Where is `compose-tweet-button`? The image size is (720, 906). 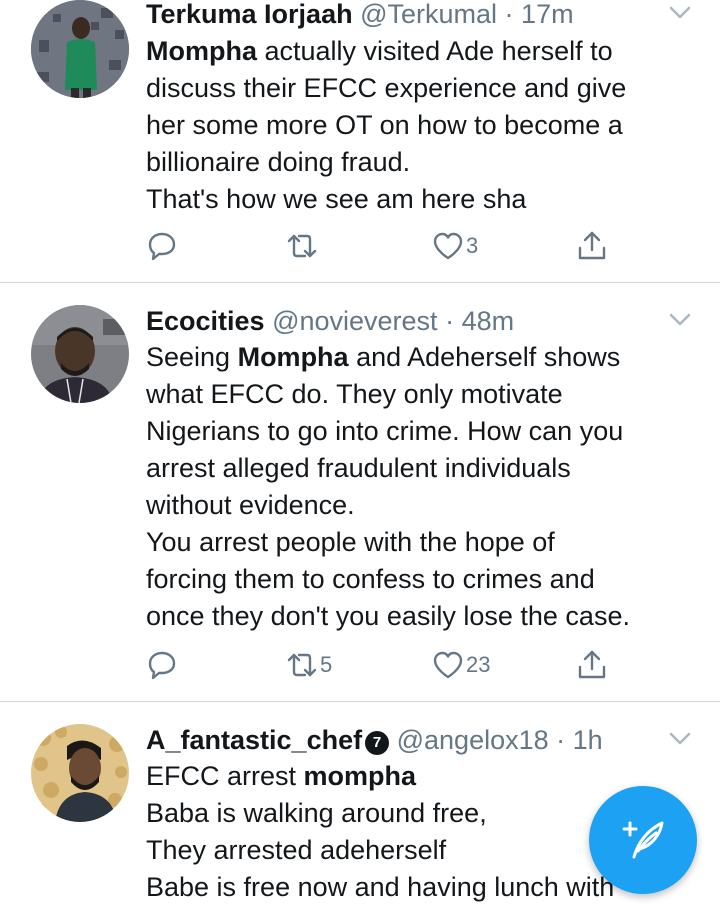 compose-tweet-button is located at coordinates (643, 840).